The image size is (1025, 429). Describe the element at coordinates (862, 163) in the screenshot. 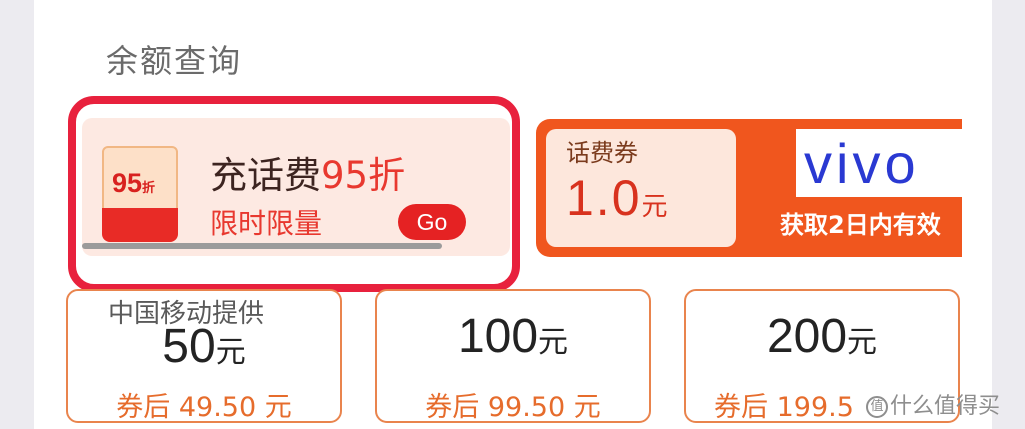

I see `vivo-logo: vivo` at that location.